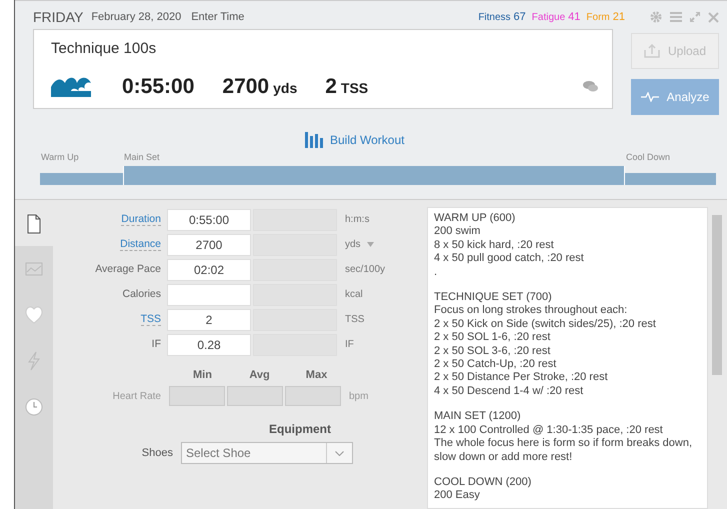  I want to click on expand-icon, so click(695, 17).